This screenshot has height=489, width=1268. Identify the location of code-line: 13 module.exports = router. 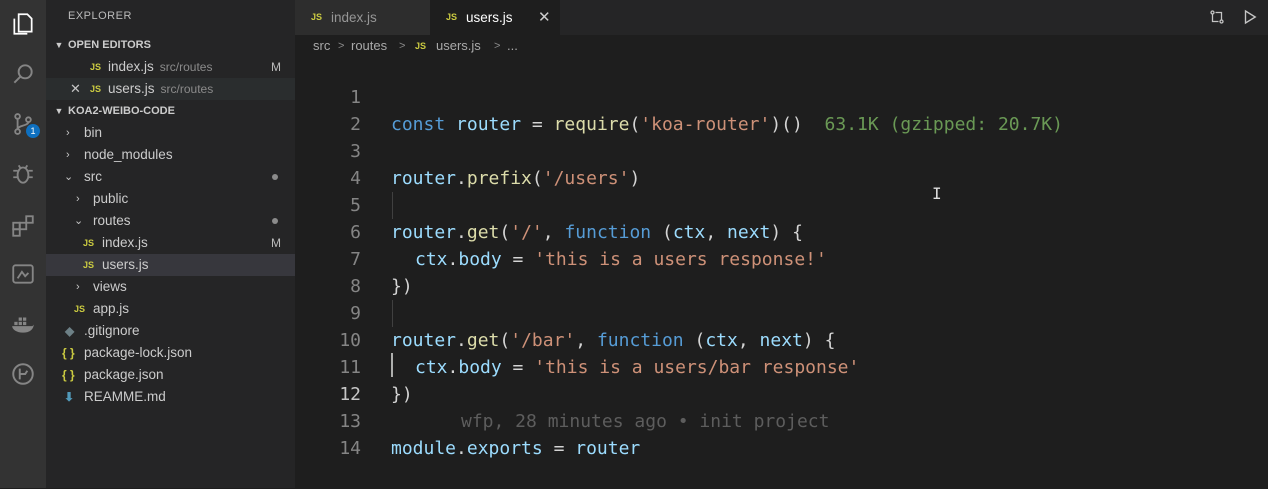
(781, 420).